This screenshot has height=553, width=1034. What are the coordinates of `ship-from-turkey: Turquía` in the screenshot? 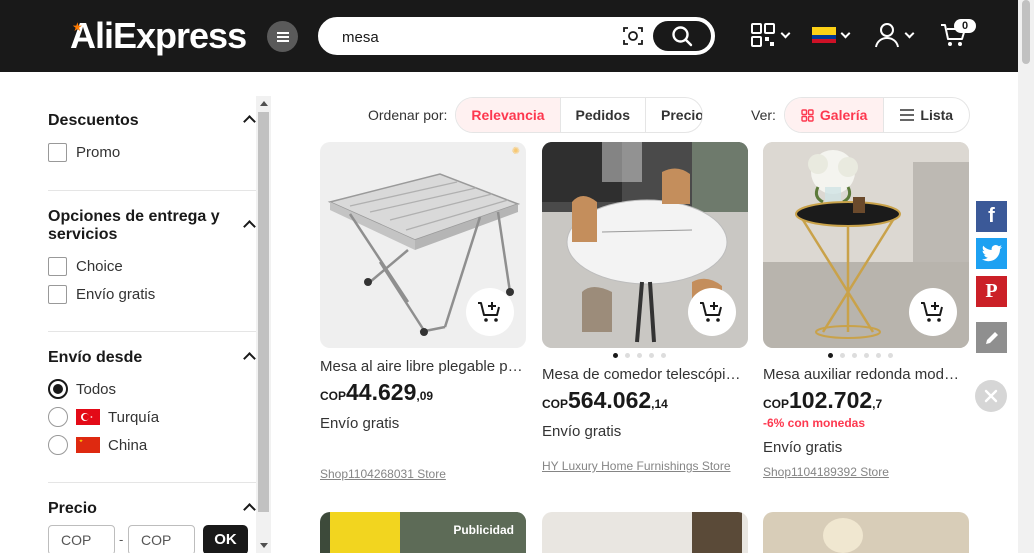 It's located at (103, 417).